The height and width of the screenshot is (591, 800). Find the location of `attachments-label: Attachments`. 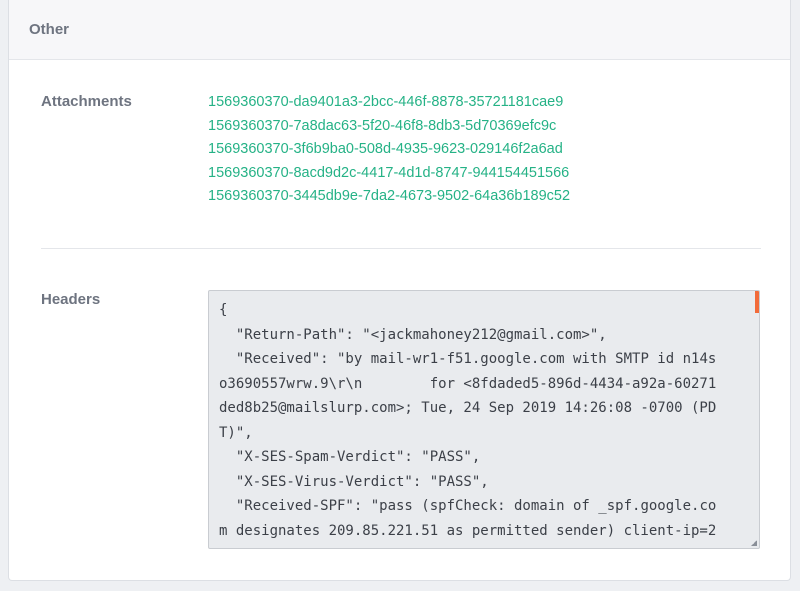

attachments-label: Attachments is located at coordinates (86, 101).